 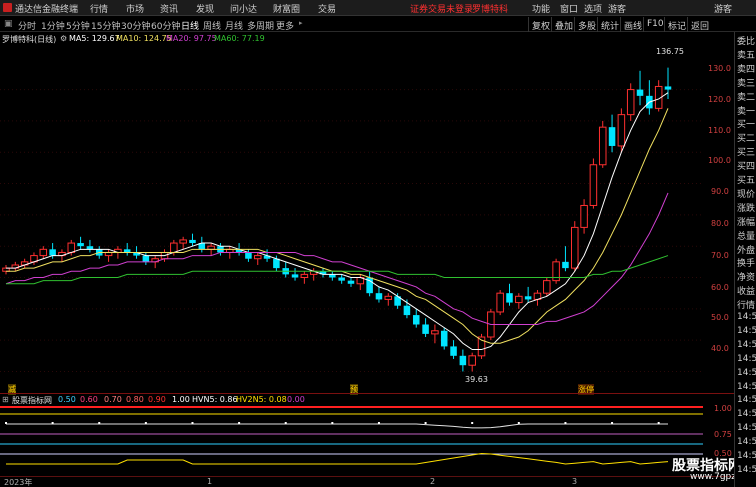 What do you see at coordinates (234, 25) in the screenshot?
I see `period-tab: 月线` at bounding box center [234, 25].